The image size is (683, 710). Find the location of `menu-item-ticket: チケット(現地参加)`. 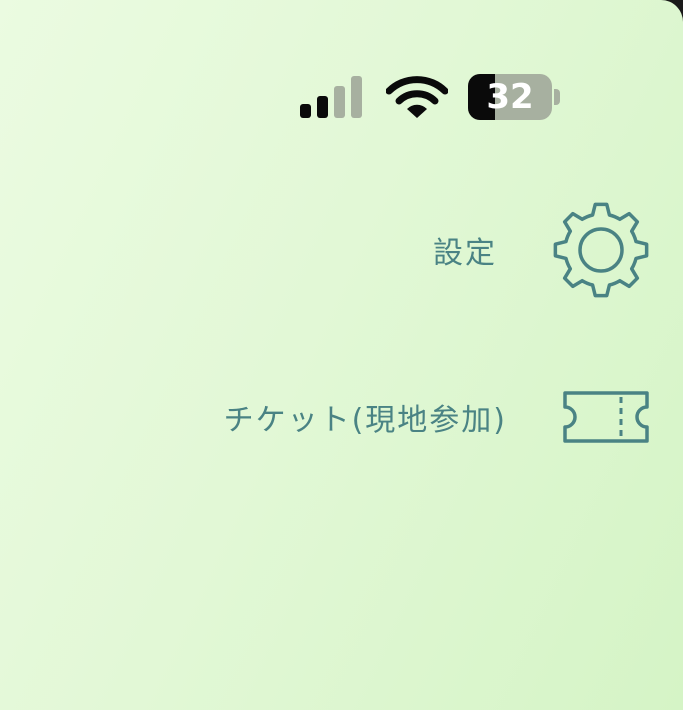

menu-item-ticket: チケット(現地参加) is located at coordinates (437, 417).